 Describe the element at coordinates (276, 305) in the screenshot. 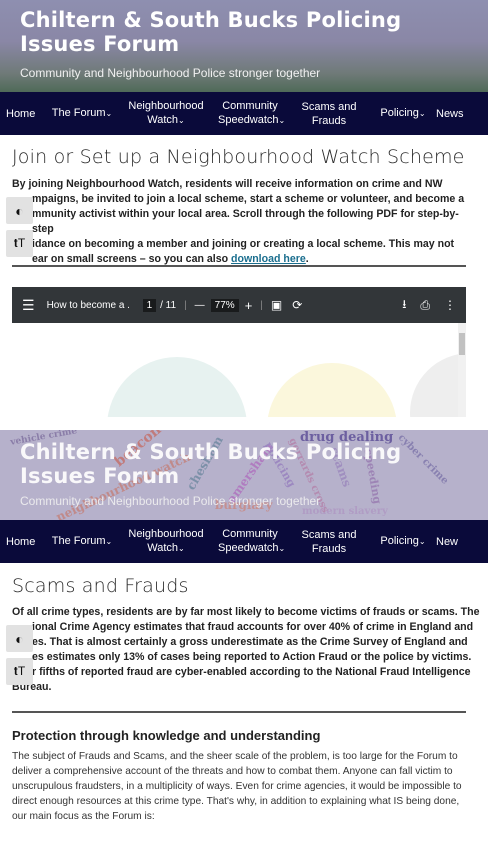

I see `fit-page-icon: ▣` at that location.